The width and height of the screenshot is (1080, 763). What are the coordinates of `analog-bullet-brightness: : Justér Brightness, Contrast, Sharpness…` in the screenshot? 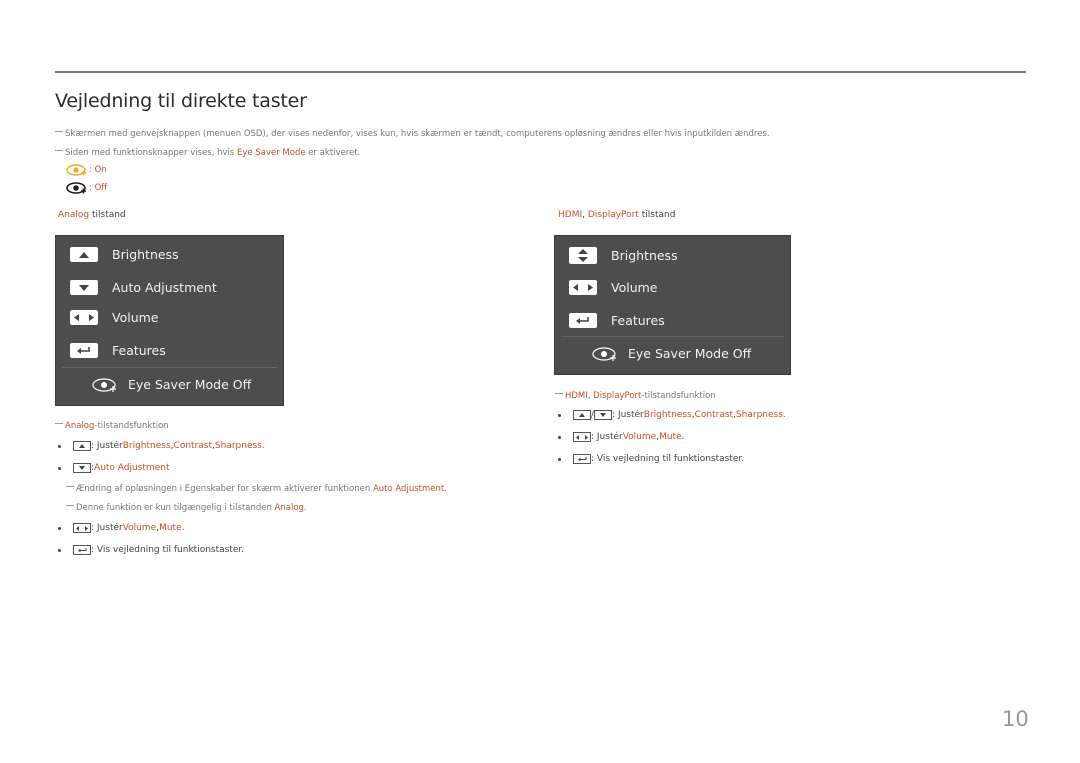 It's located at (161, 446).